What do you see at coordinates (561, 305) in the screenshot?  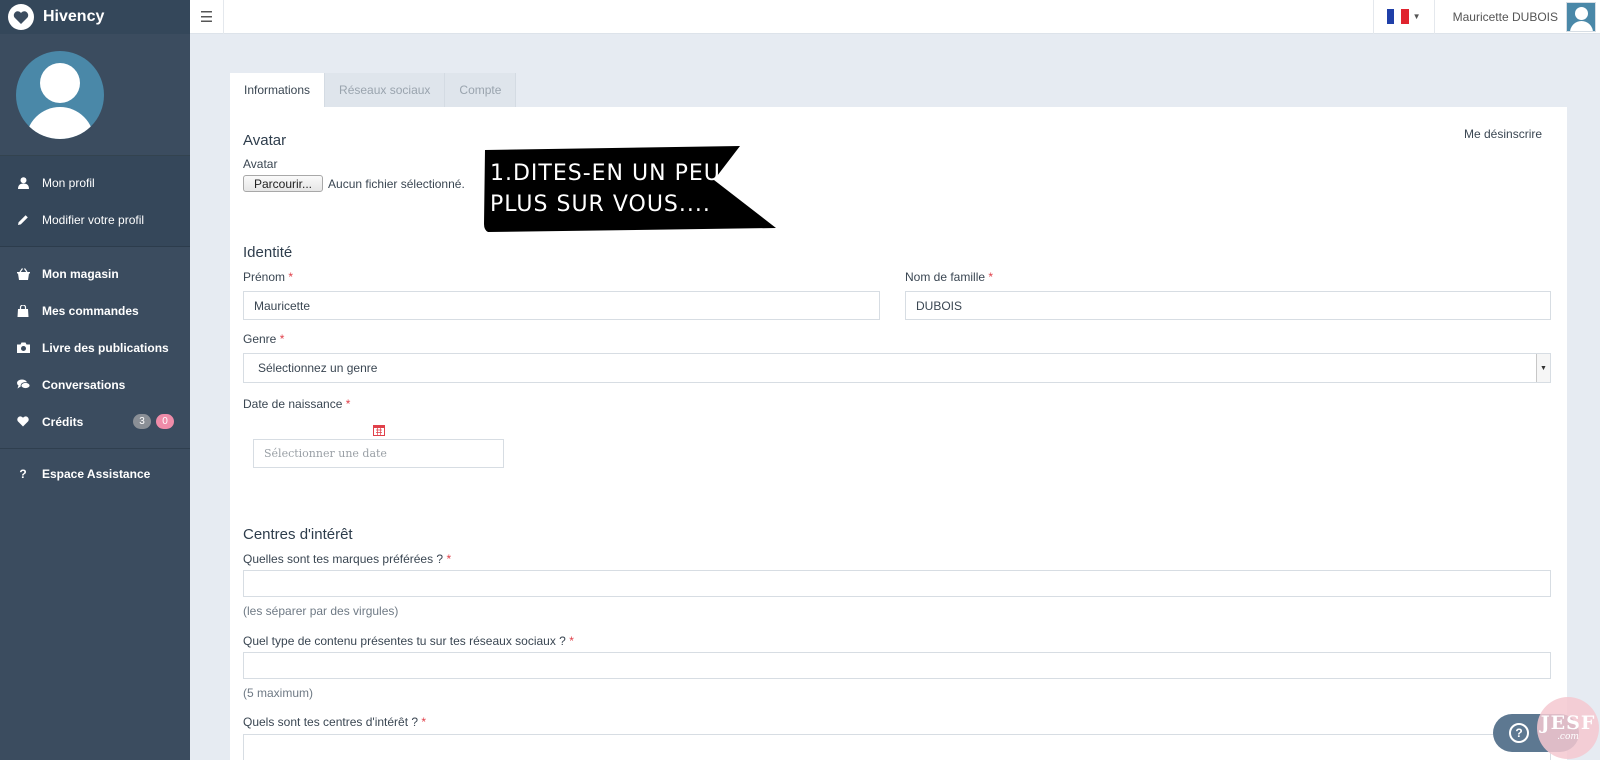 I see `first-name-field: Mauricette` at bounding box center [561, 305].